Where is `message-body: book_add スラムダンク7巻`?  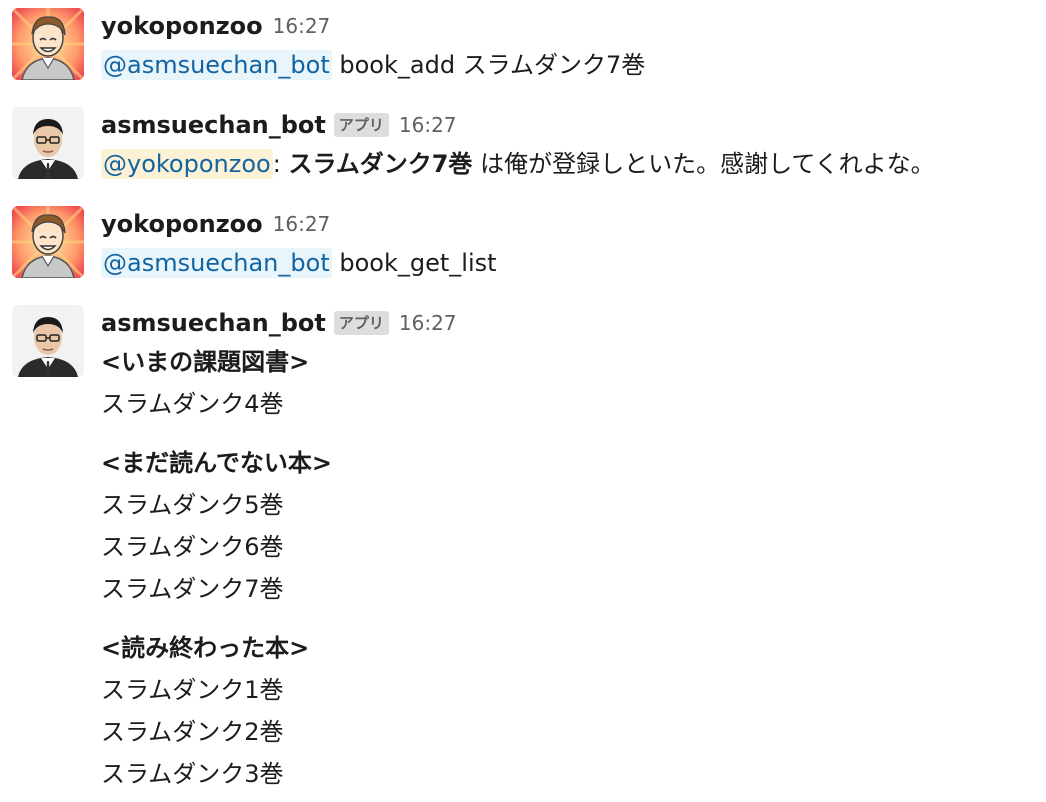 message-body: book_add スラムダンク7巻 is located at coordinates (492, 65).